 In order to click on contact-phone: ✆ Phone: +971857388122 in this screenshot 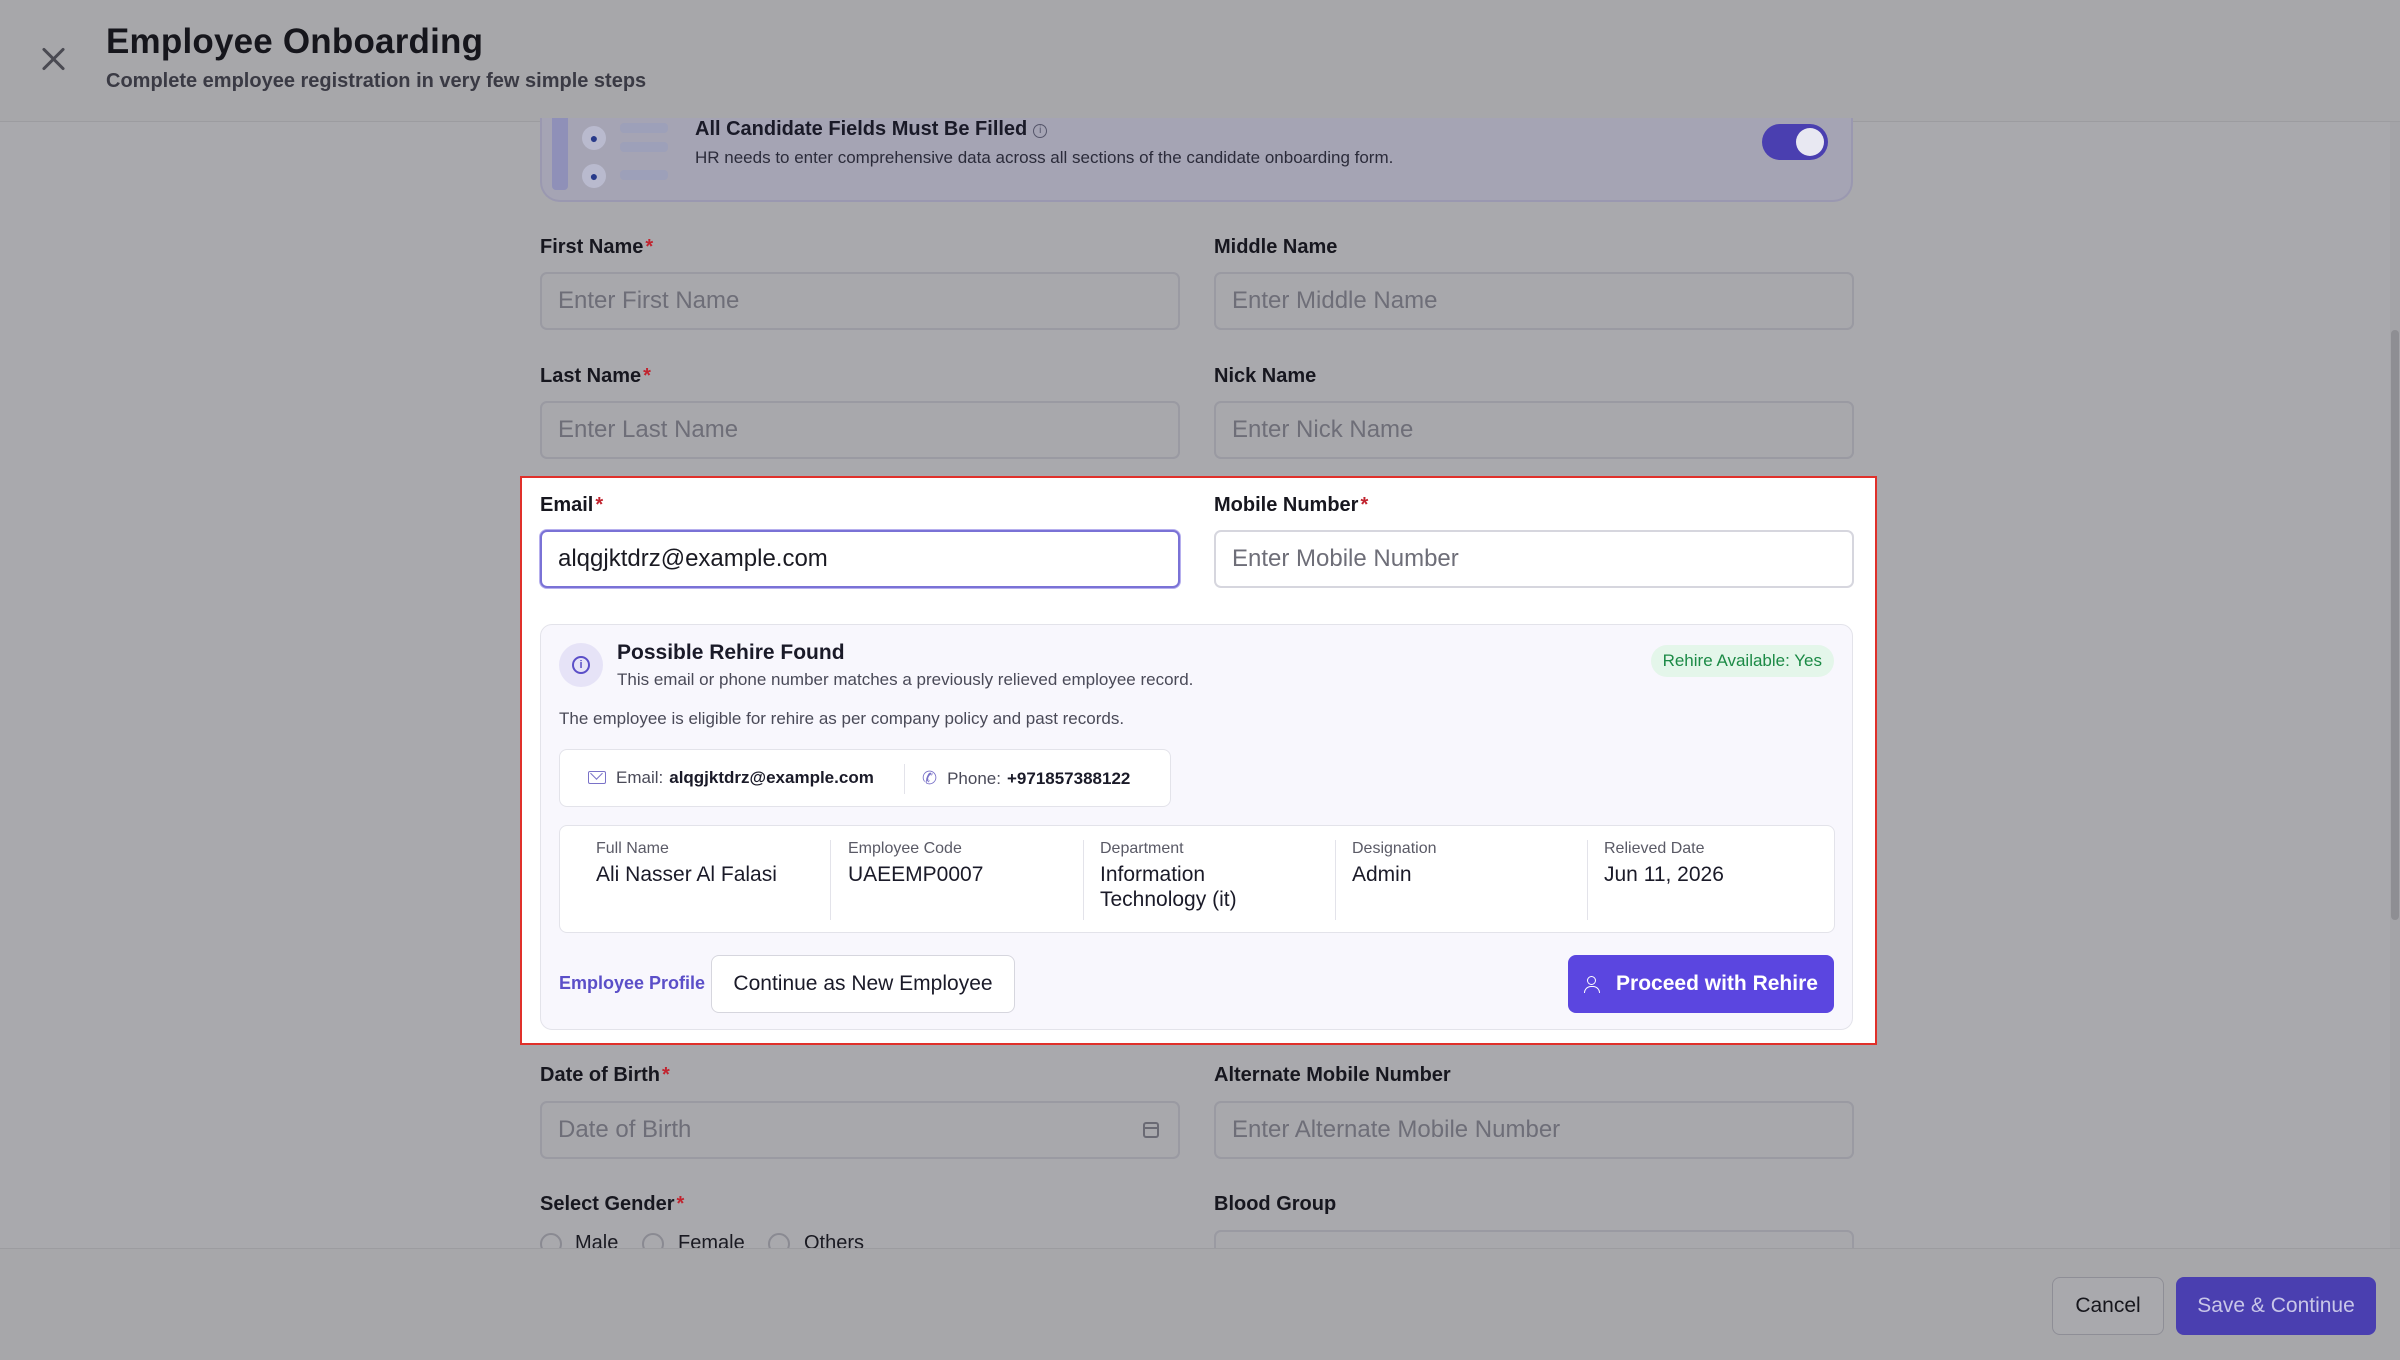, I will do `click(1026, 778)`.